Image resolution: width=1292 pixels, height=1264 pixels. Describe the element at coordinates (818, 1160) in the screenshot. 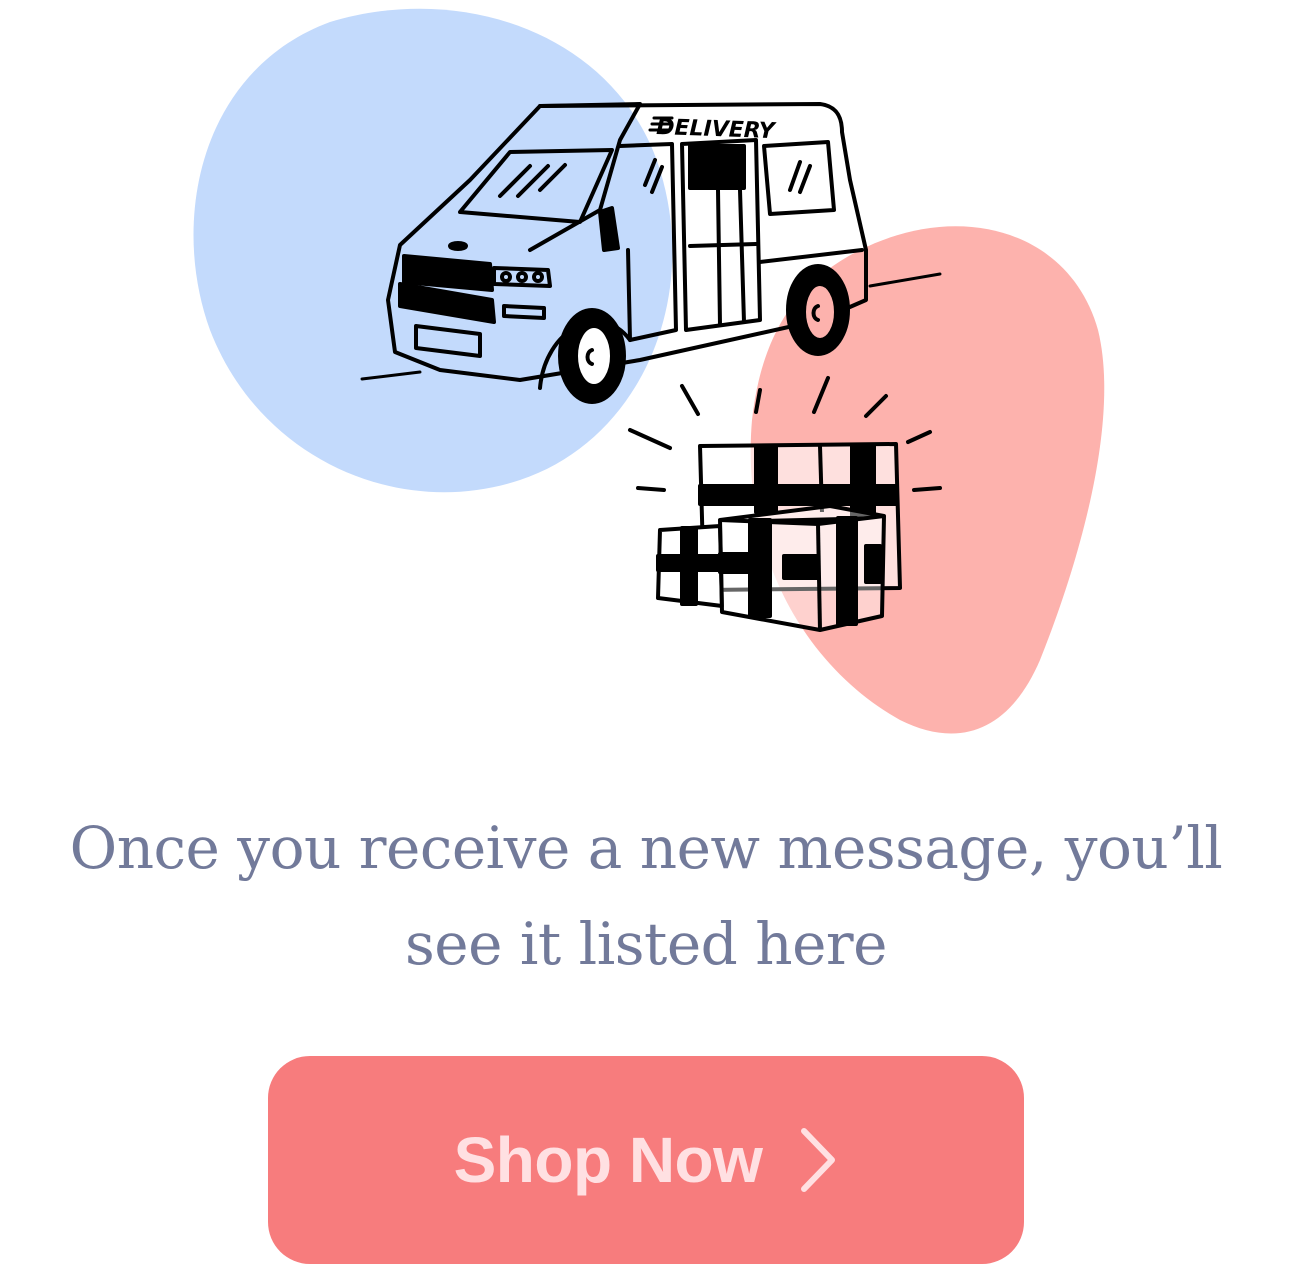

I see `chevron-right-icon` at that location.